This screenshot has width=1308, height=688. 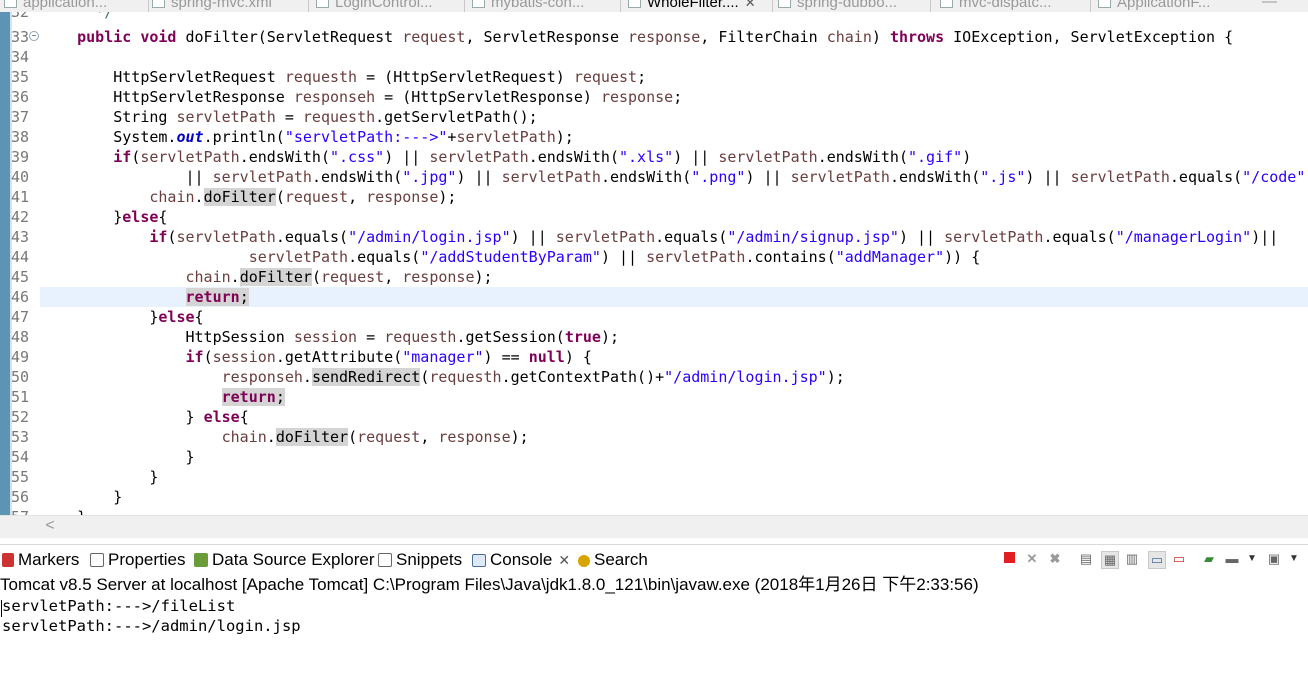 What do you see at coordinates (85, 477) in the screenshot?
I see `code-line: 55 }` at bounding box center [85, 477].